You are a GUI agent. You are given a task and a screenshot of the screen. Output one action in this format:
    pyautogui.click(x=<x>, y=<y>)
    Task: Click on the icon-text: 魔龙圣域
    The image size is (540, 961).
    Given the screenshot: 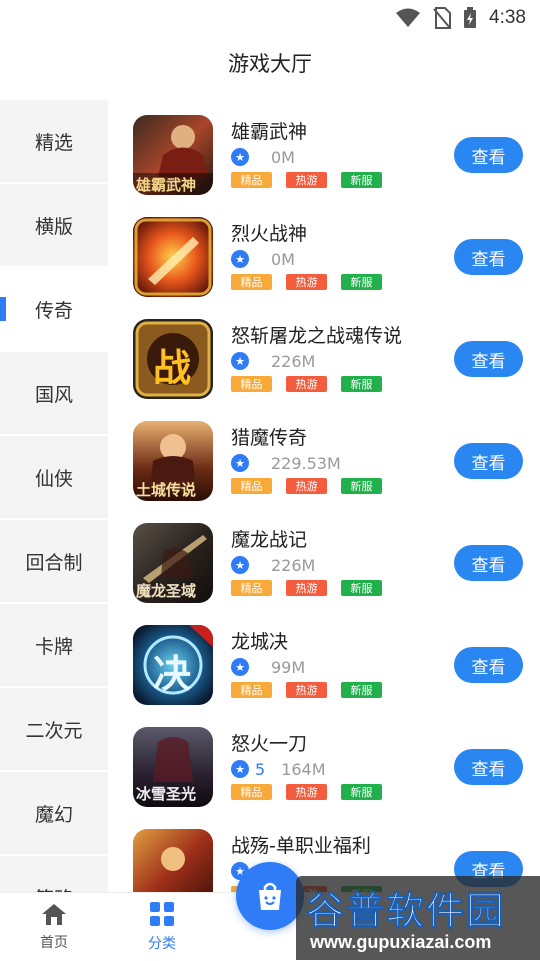 What is the action you would take?
    pyautogui.click(x=166, y=591)
    